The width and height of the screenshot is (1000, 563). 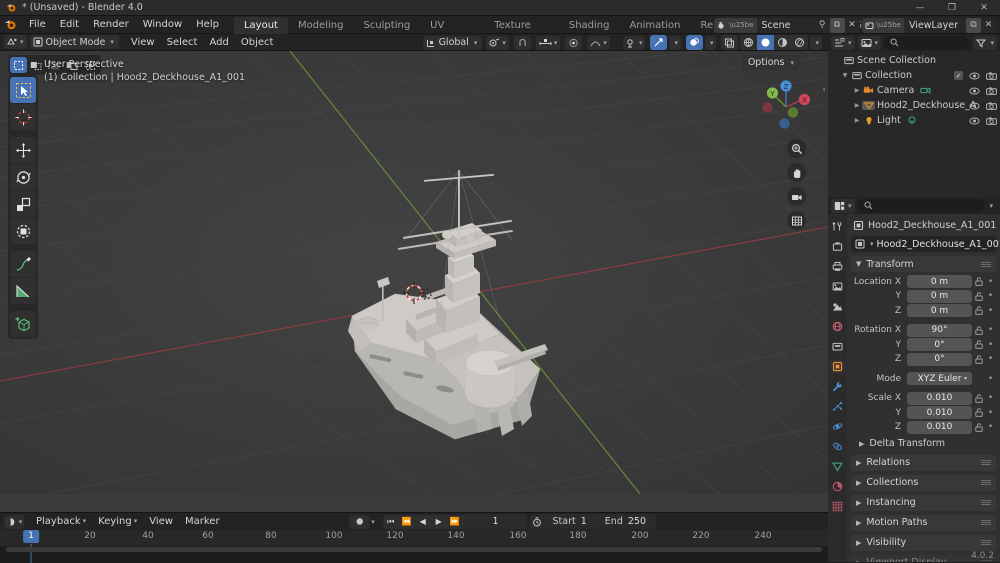 What do you see at coordinates (837, 366) in the screenshot?
I see `object-tab` at bounding box center [837, 366].